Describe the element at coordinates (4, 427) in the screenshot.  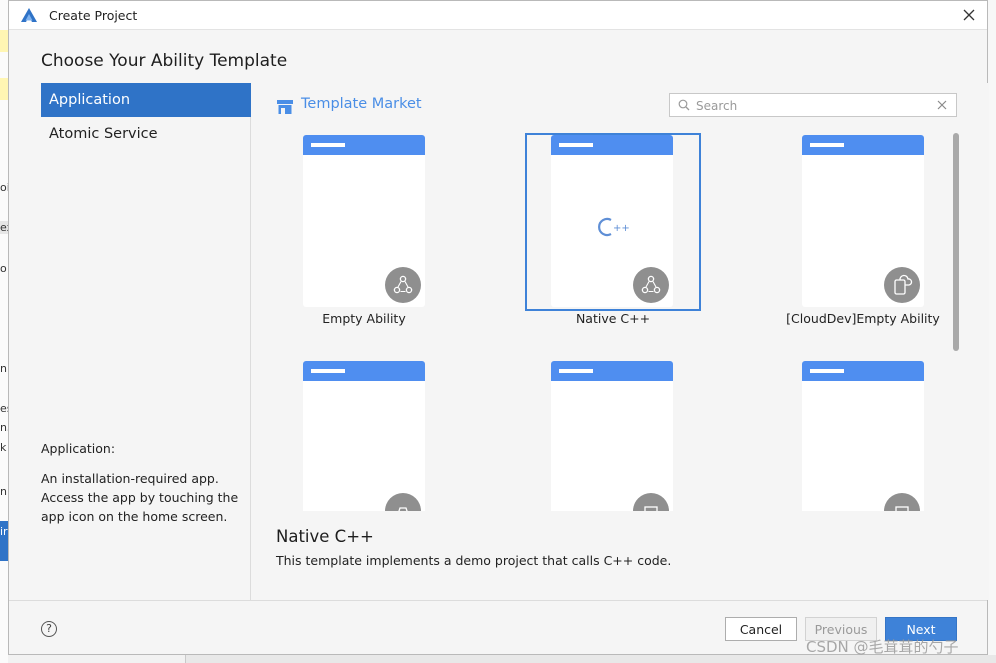
I see `background-text: n5` at that location.